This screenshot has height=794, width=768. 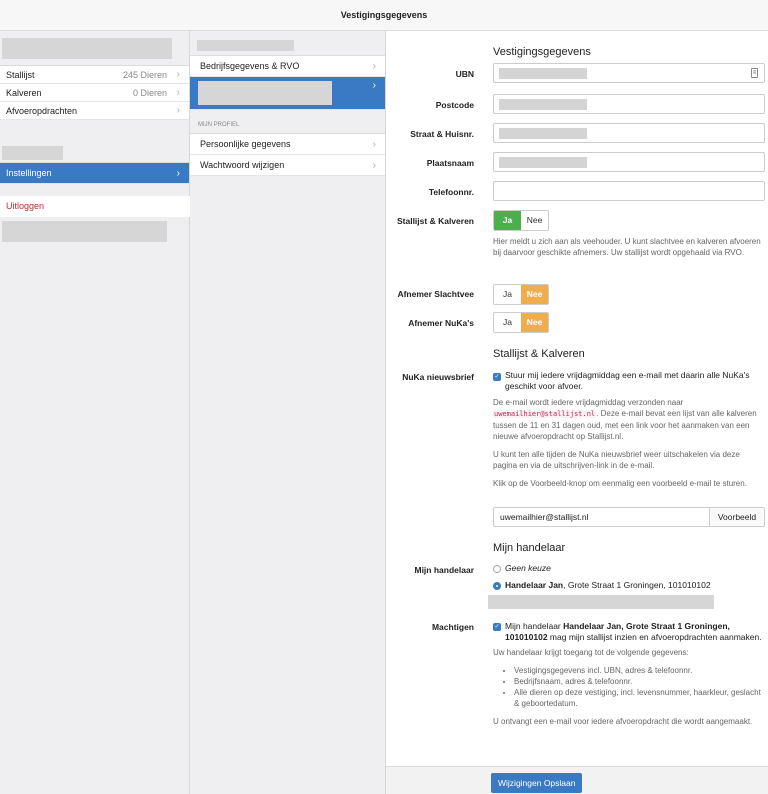 I want to click on section-placeholder, so click(x=32, y=153).